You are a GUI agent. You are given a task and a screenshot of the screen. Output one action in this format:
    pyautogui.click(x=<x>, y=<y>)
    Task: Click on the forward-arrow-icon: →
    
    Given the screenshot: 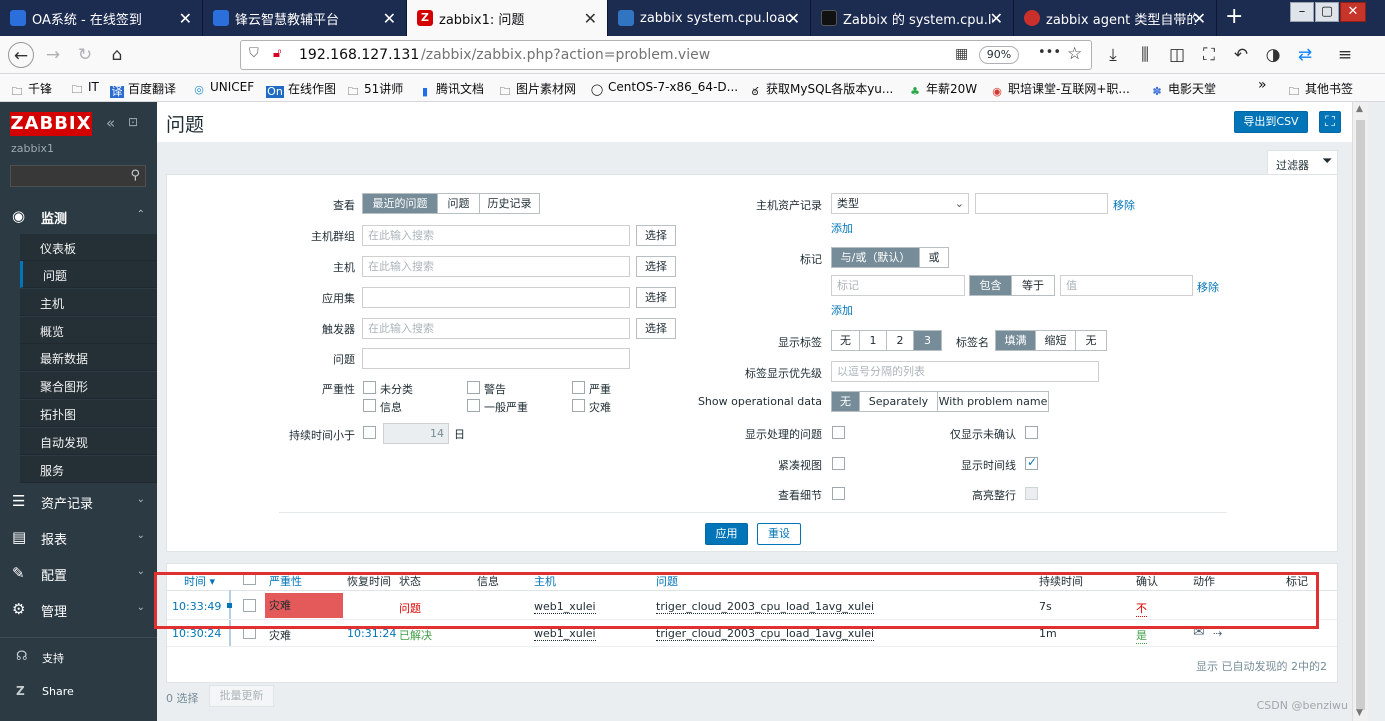 What is the action you would take?
    pyautogui.click(x=53, y=55)
    